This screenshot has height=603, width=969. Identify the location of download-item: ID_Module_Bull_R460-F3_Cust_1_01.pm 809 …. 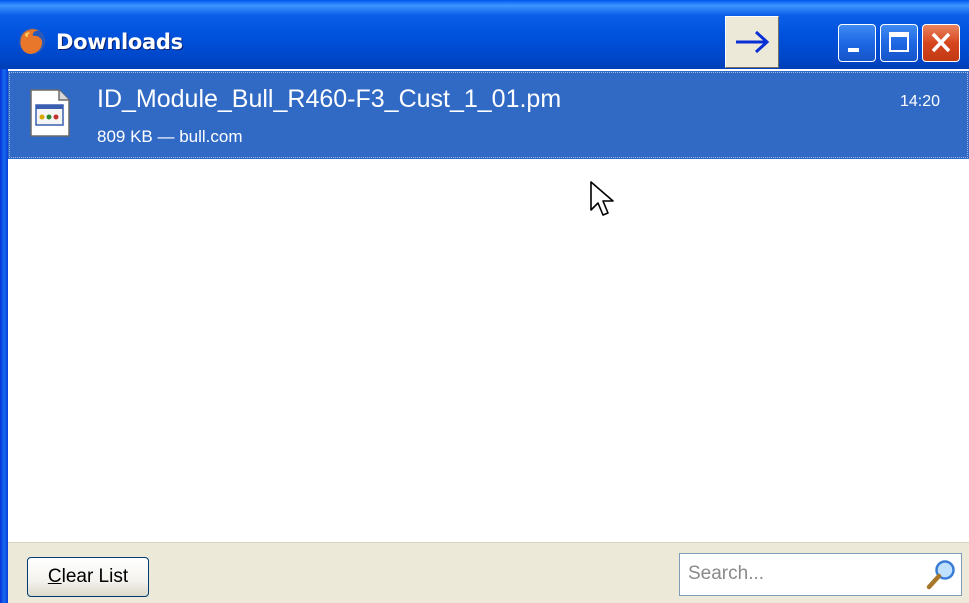
(488, 115).